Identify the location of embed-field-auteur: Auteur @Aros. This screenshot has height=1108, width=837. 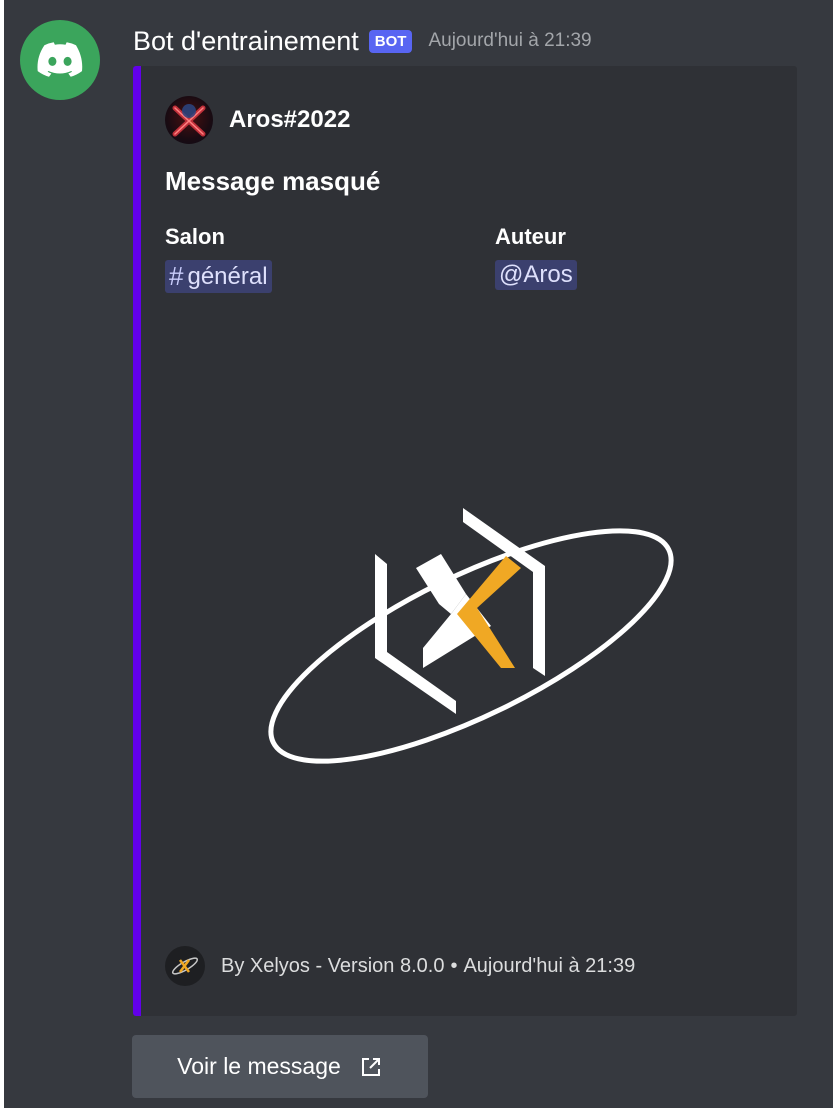
(536, 257).